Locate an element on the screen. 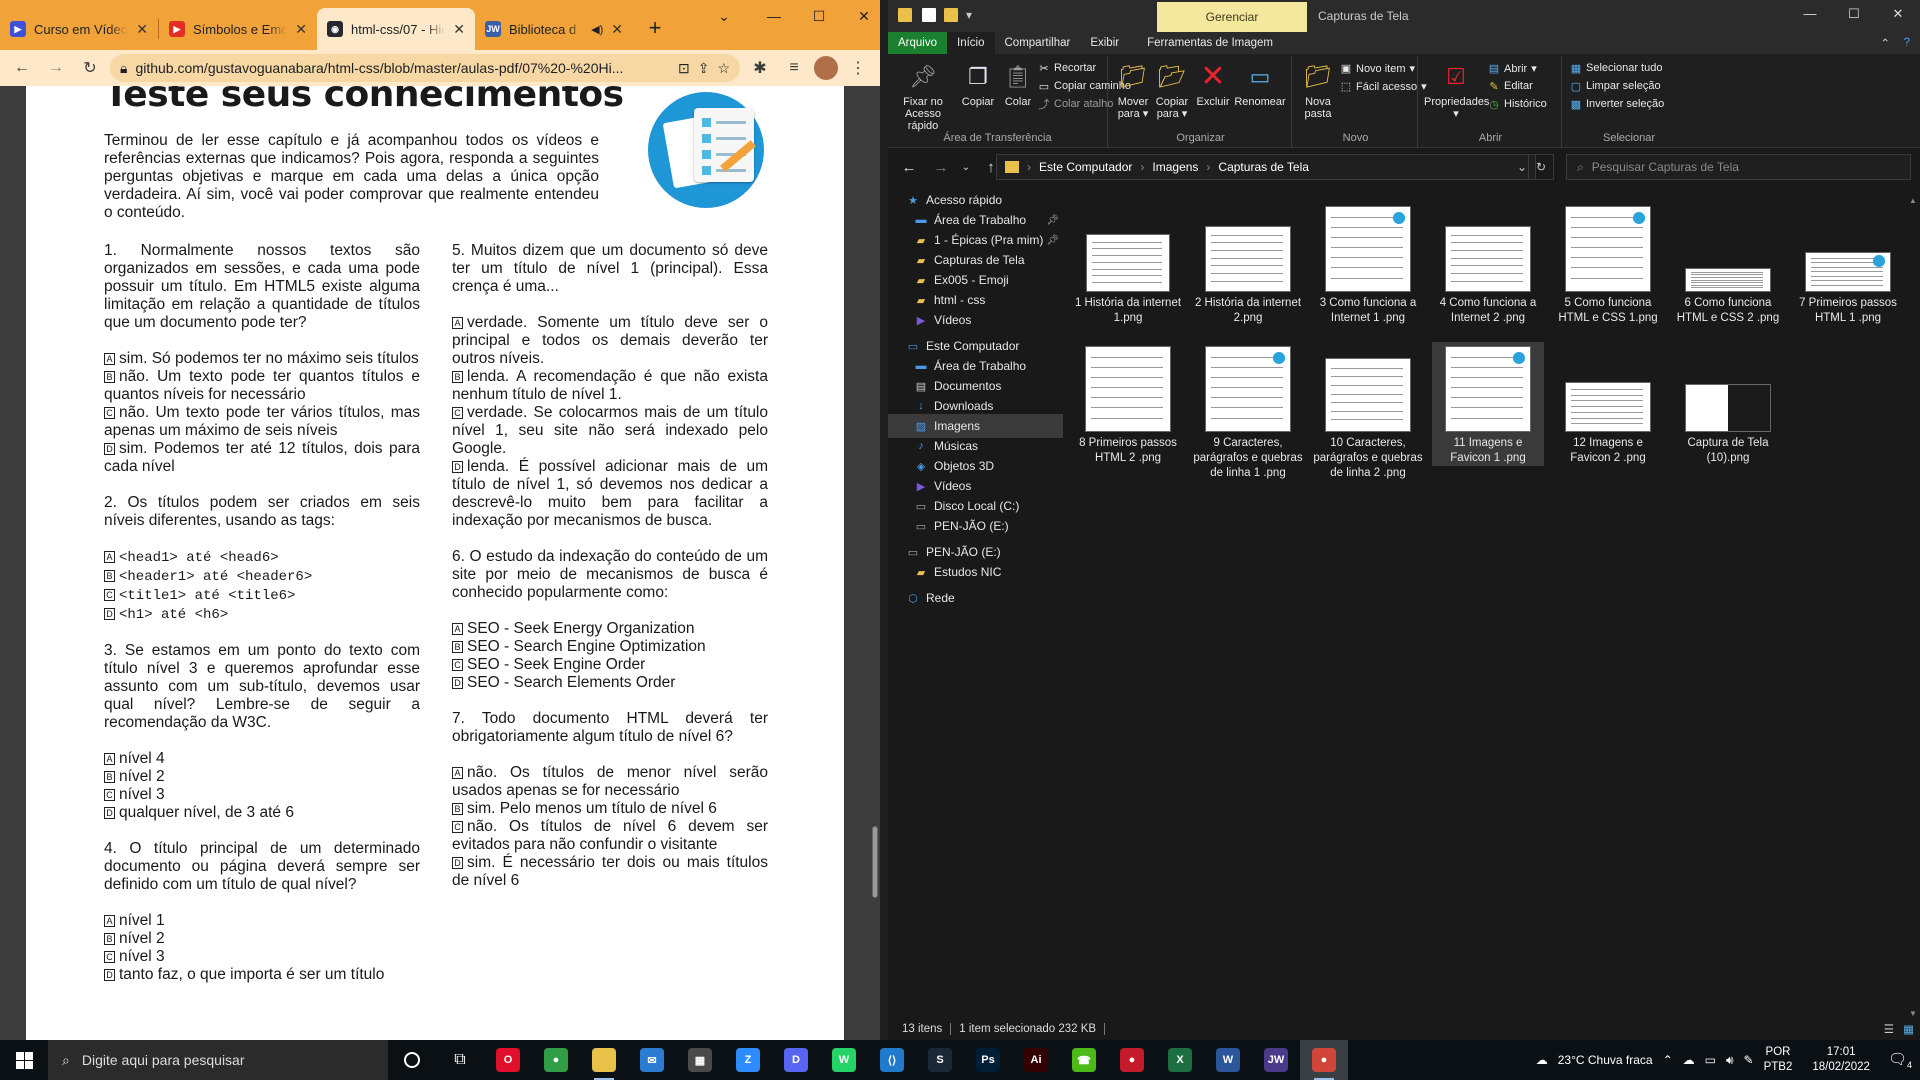  whatsapp-taskbar-button: W is located at coordinates (844, 1060).